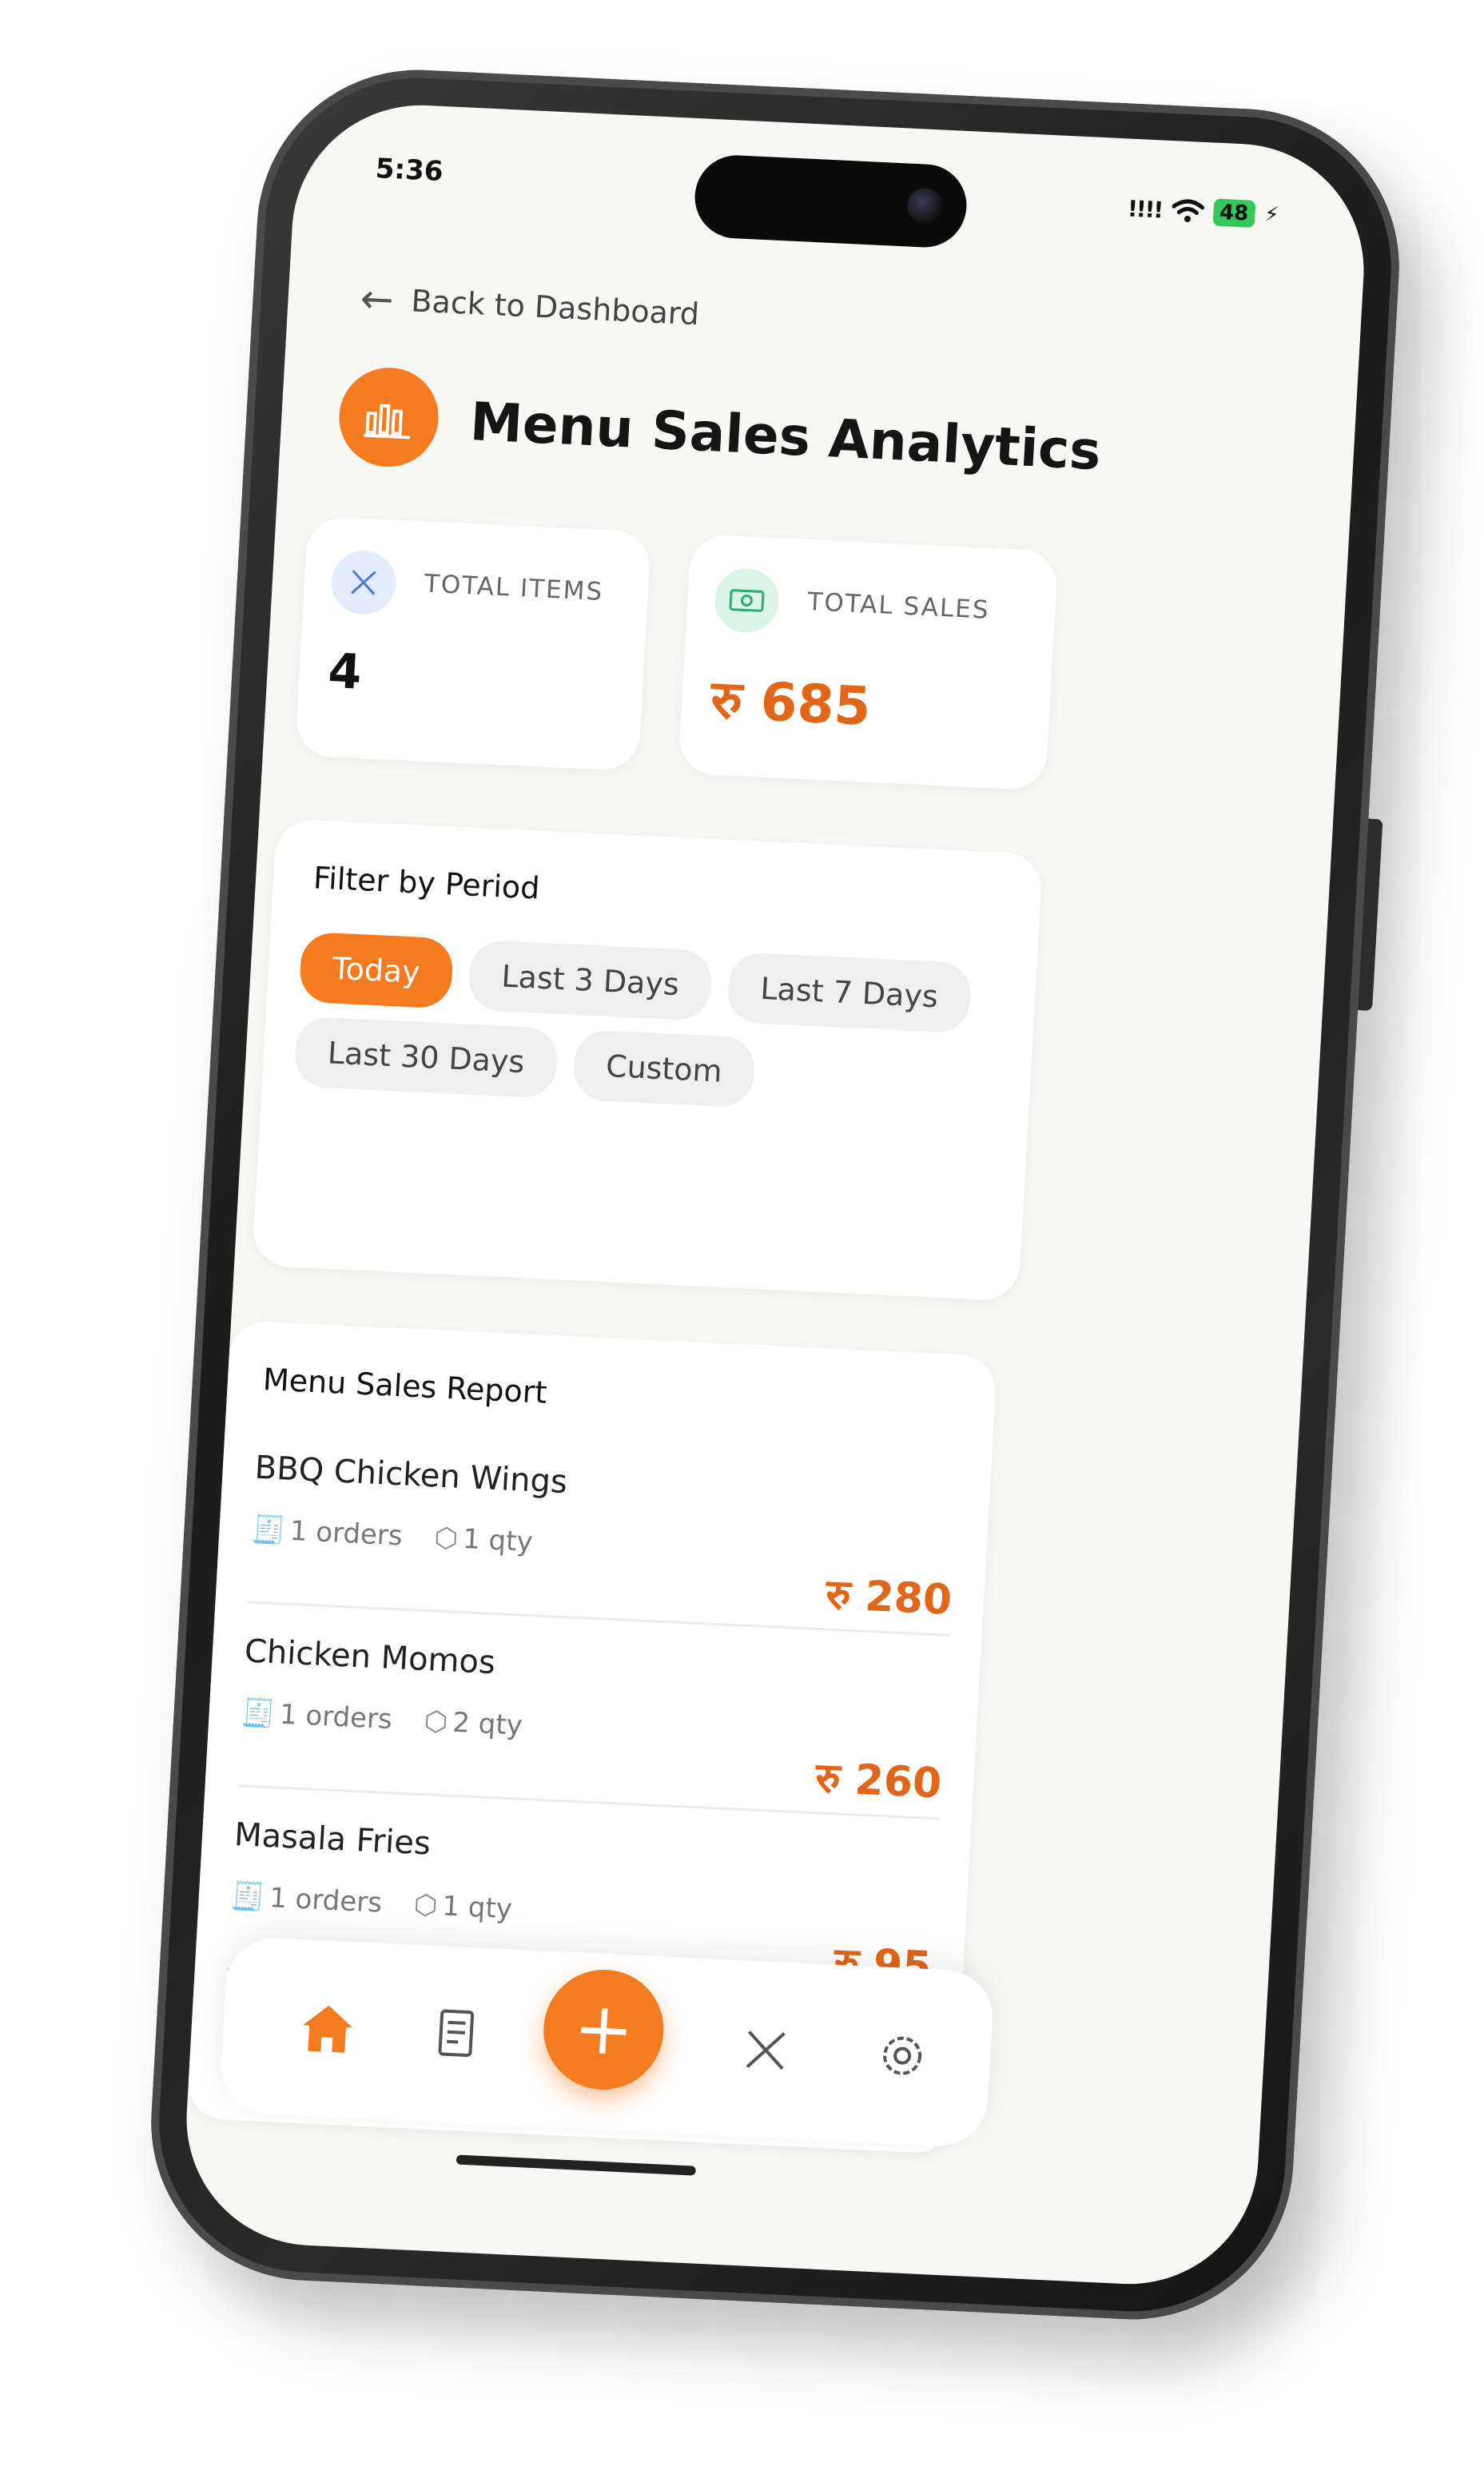 The image size is (1484, 2474). I want to click on page-header: Menu Sales Analytics, so click(720, 432).